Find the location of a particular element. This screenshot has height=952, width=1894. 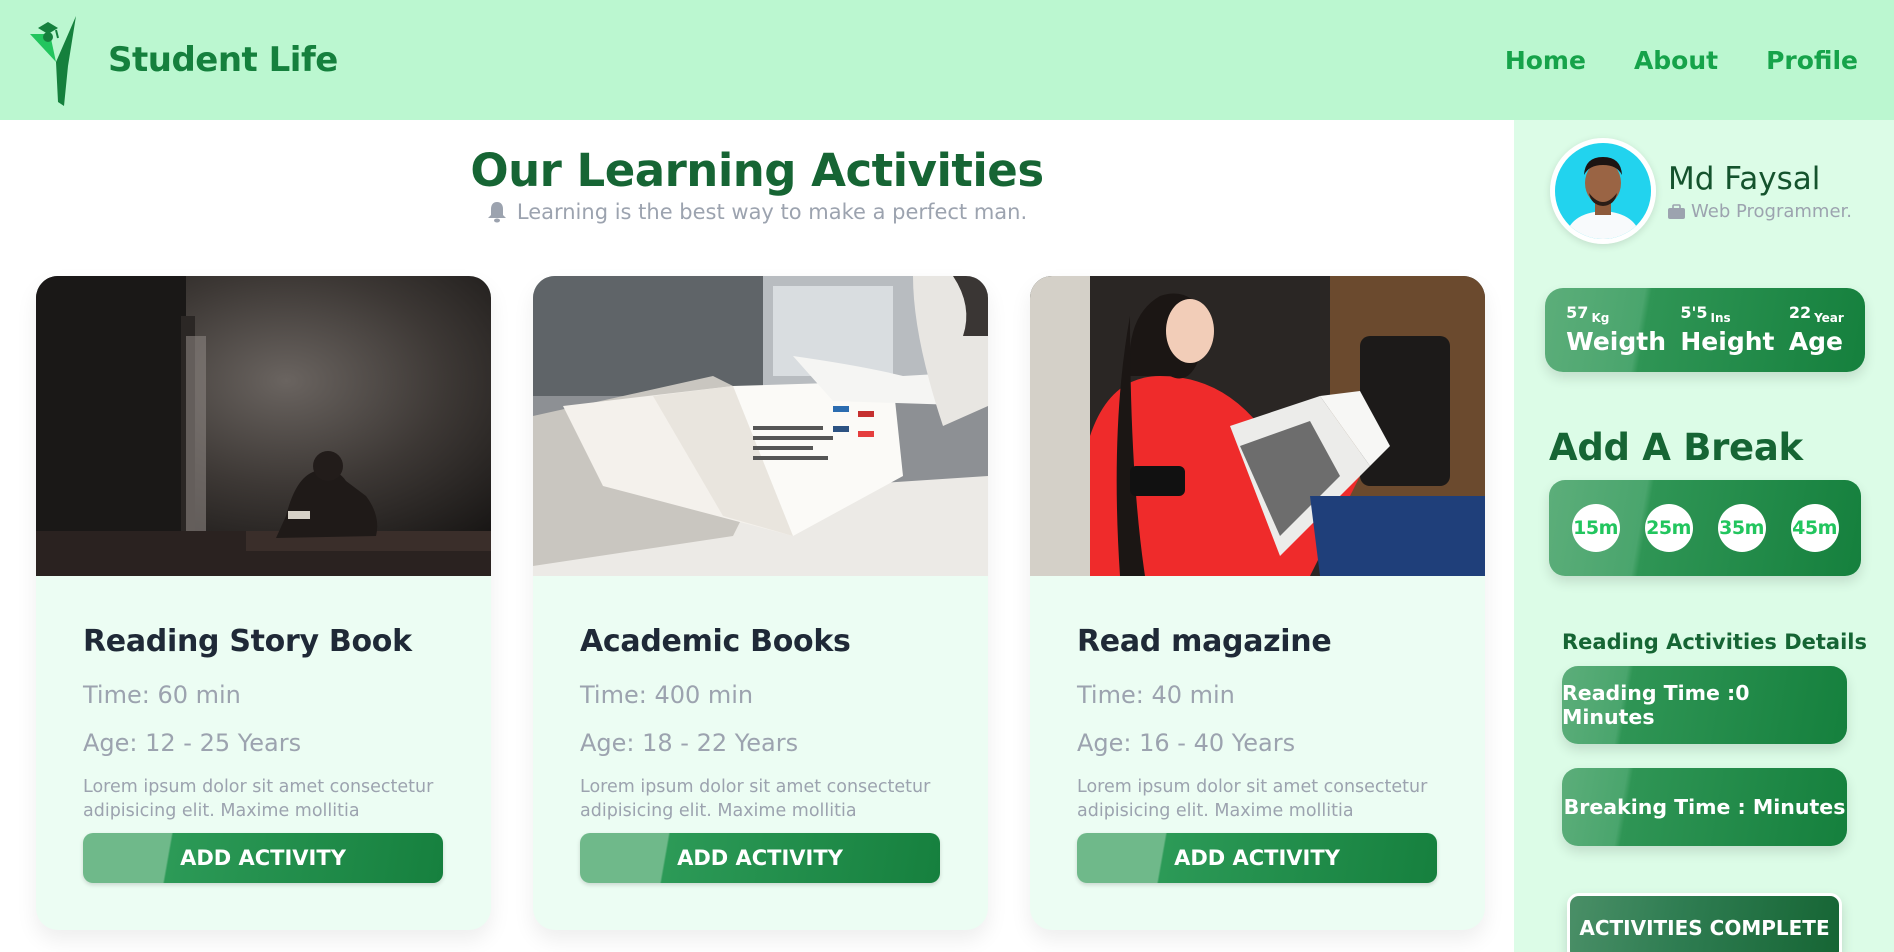

activities-complete-button: ACTIVITIES COMPLETE is located at coordinates (1704, 922).